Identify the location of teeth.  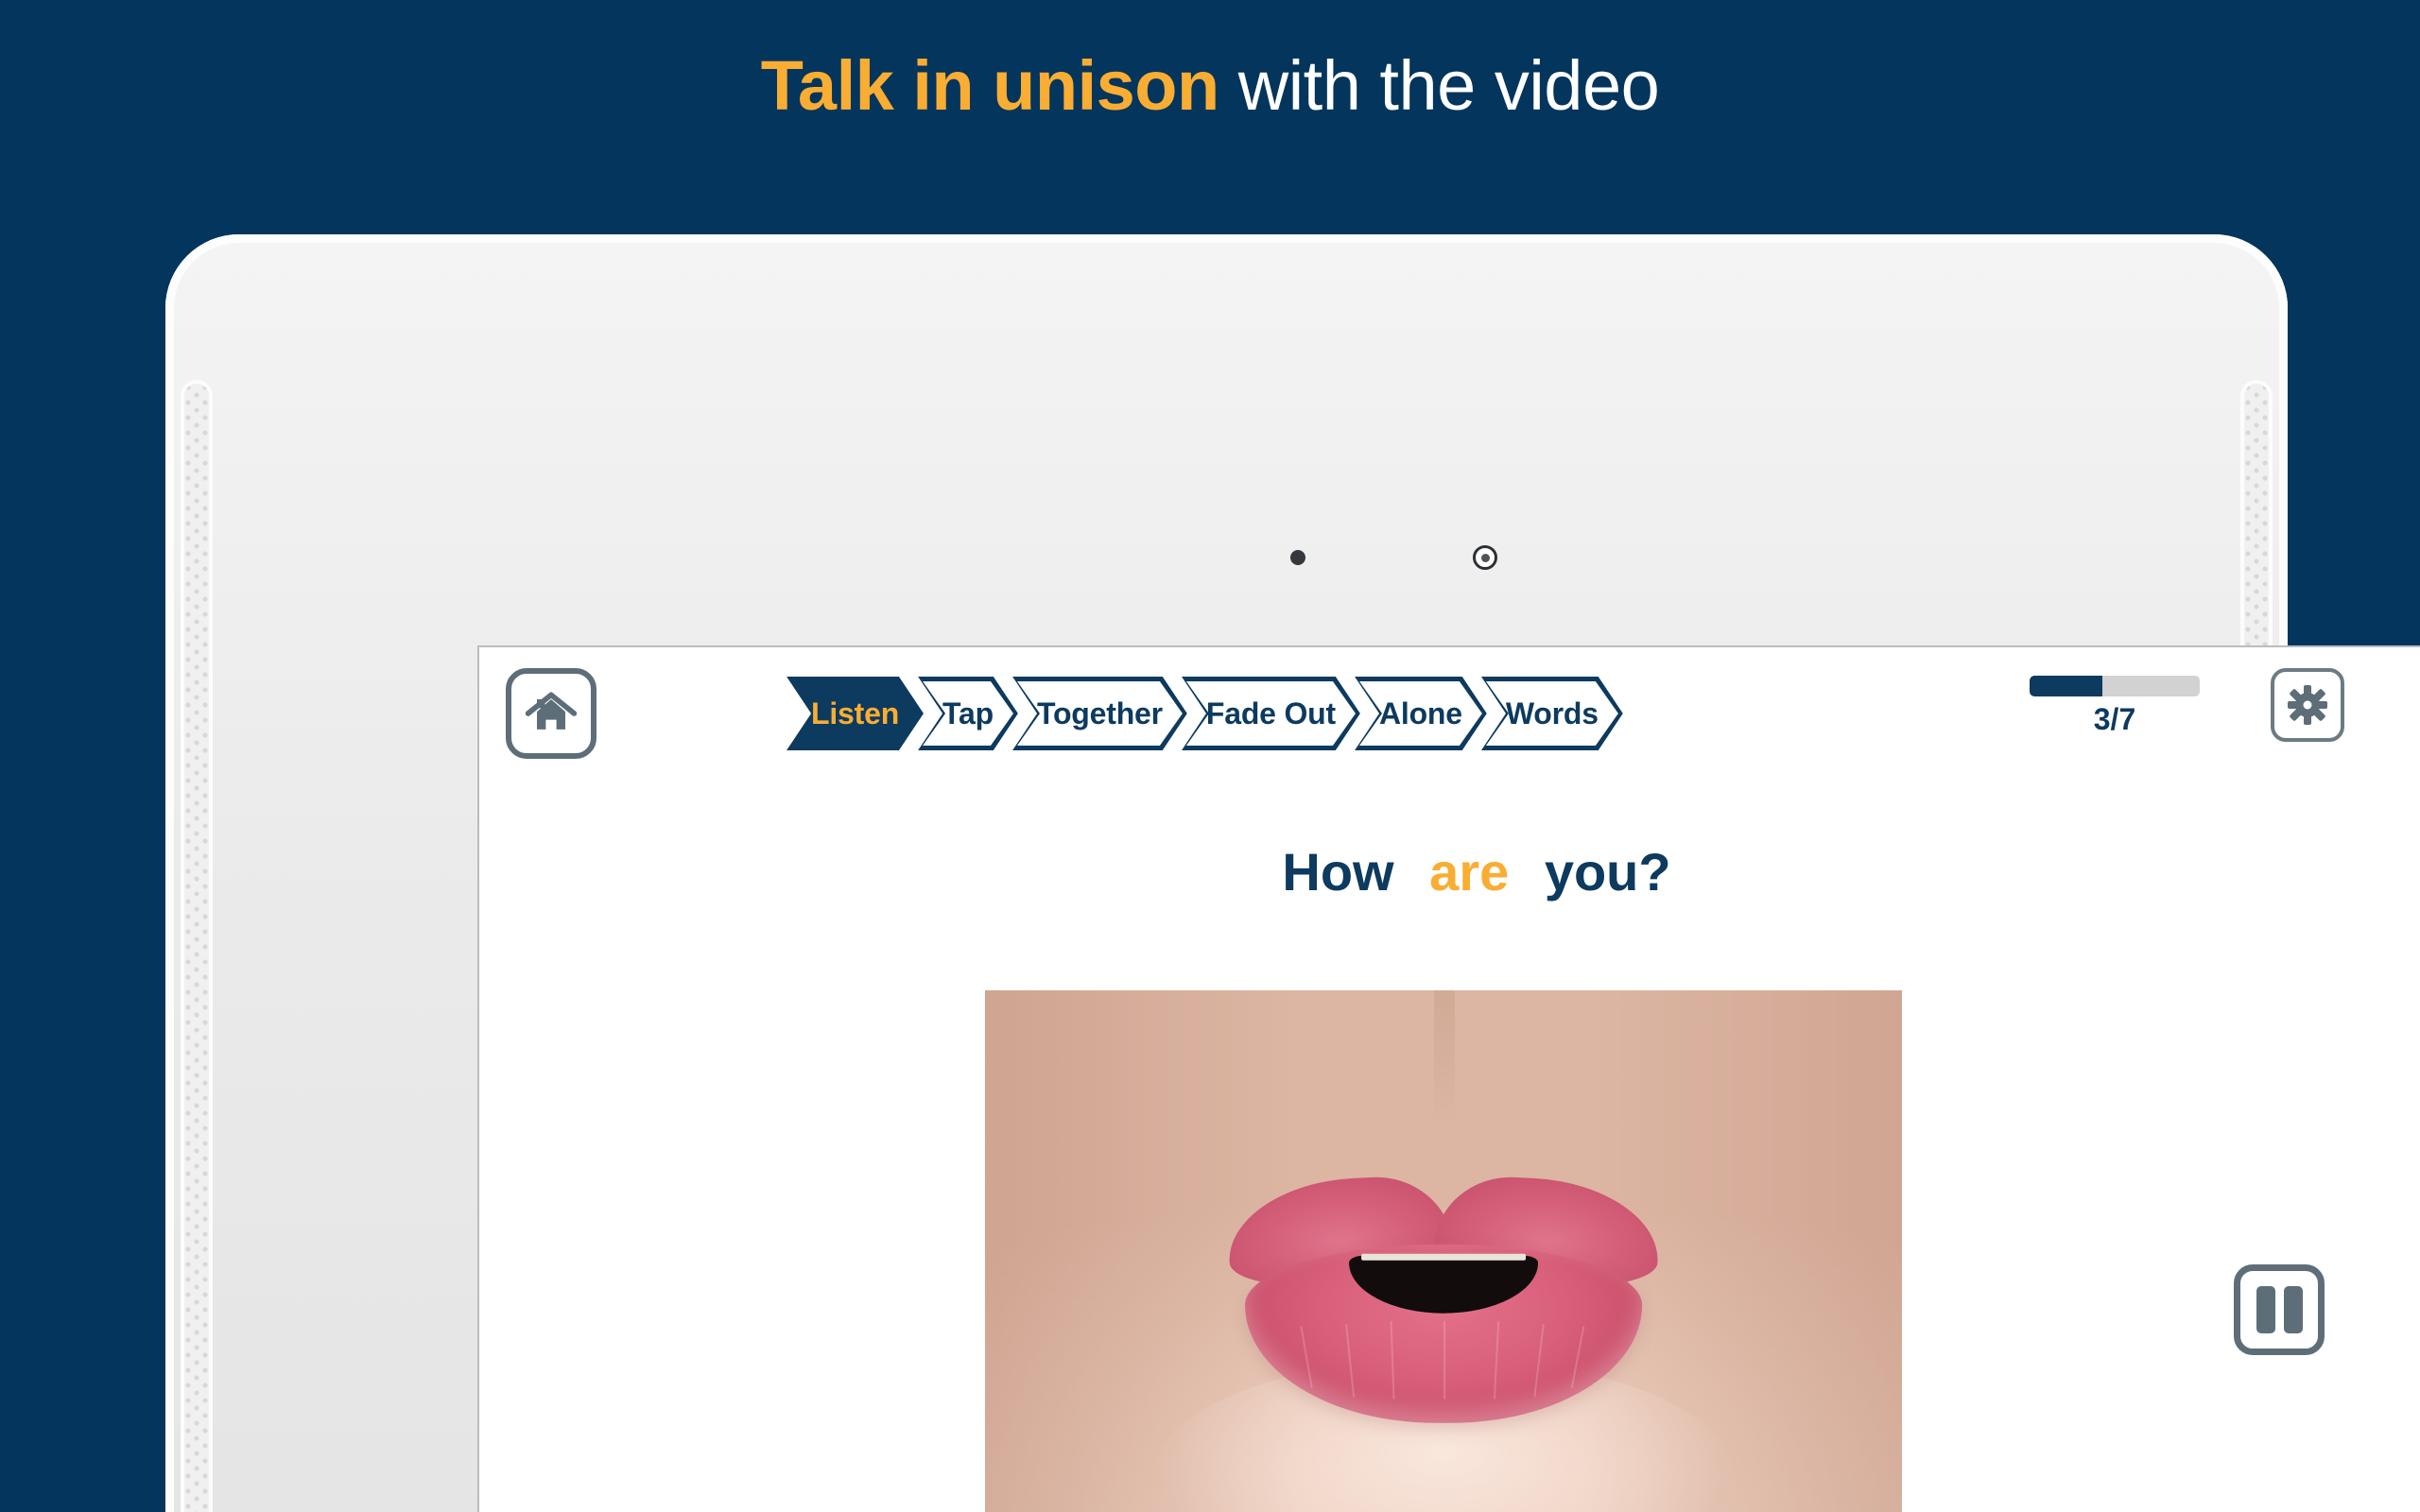
(1443, 1257).